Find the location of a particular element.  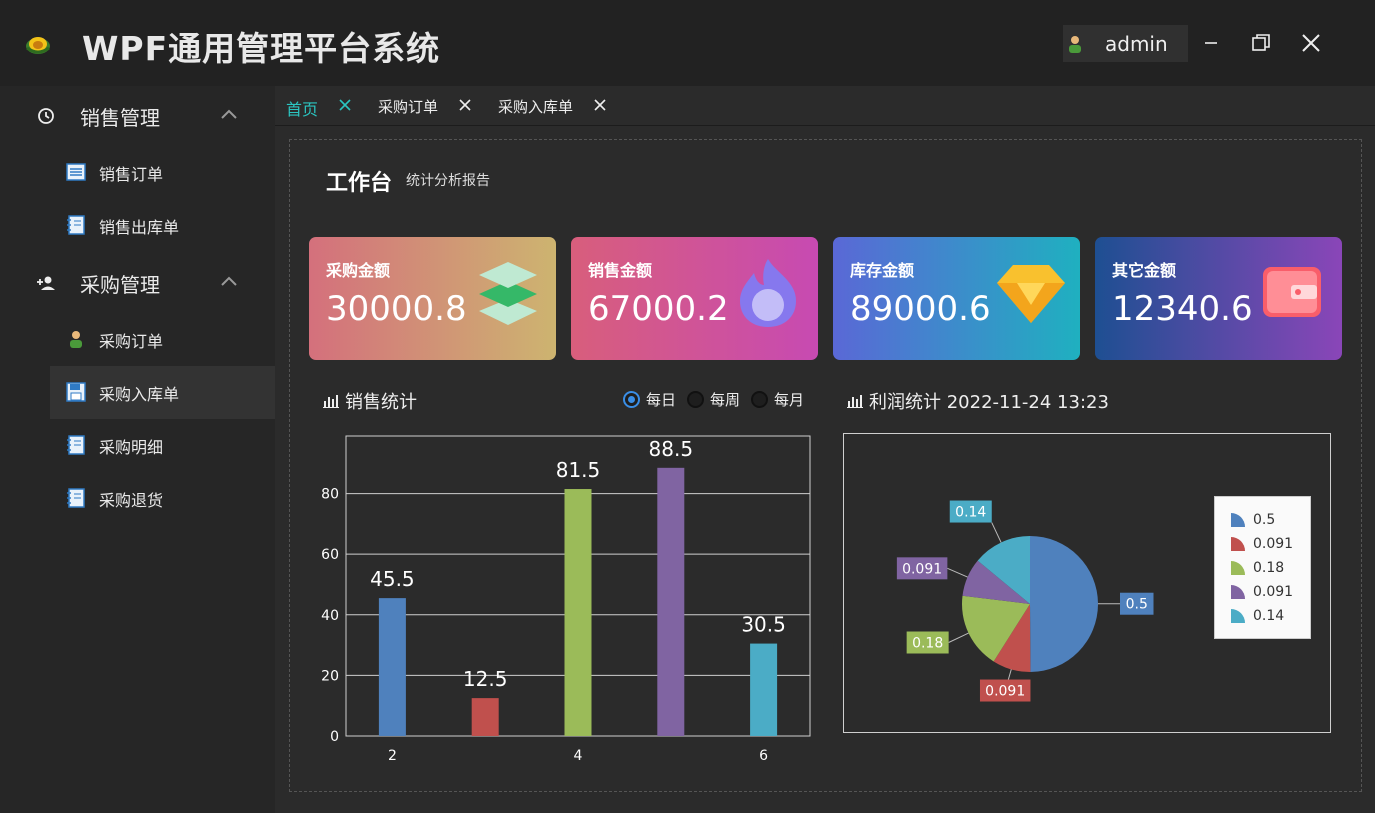

card-purchase-amount: 采购金额 30000.8 is located at coordinates (432, 298).